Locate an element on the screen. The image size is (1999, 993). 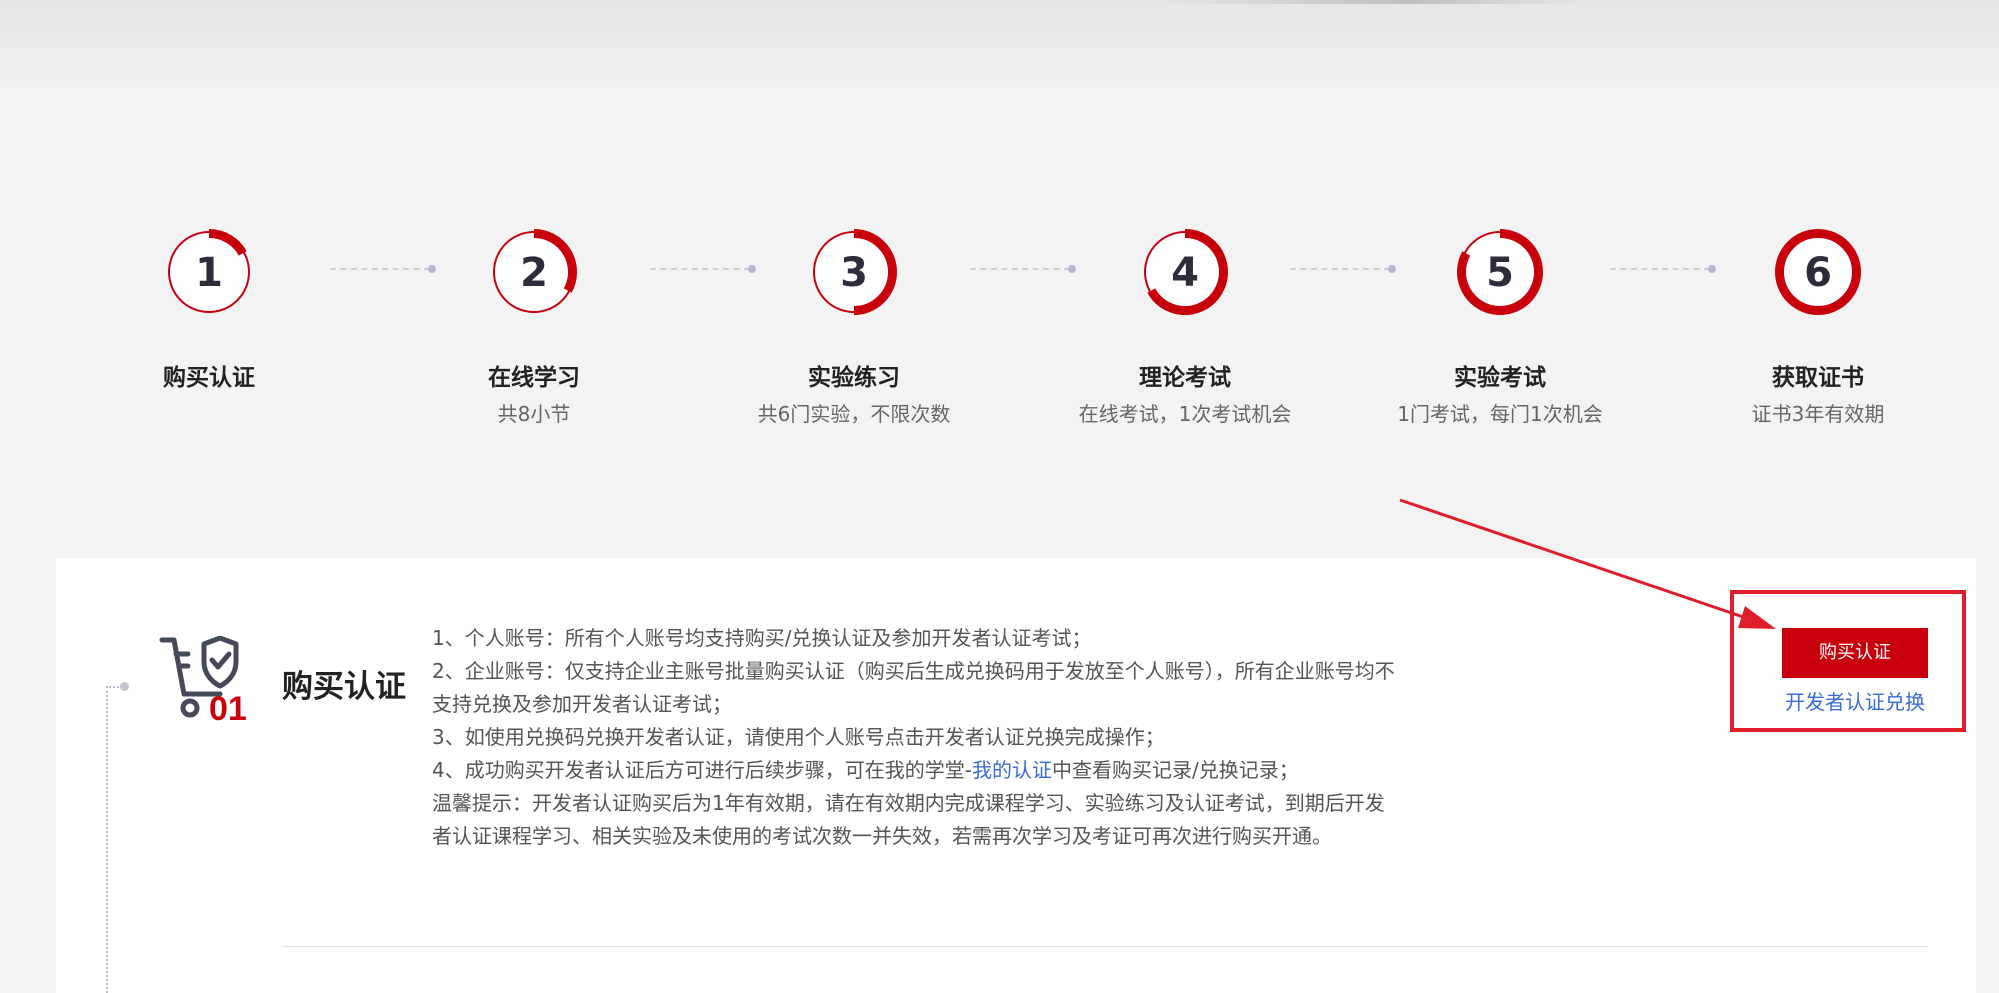
step-progress-ring: 6 is located at coordinates (1818, 272).